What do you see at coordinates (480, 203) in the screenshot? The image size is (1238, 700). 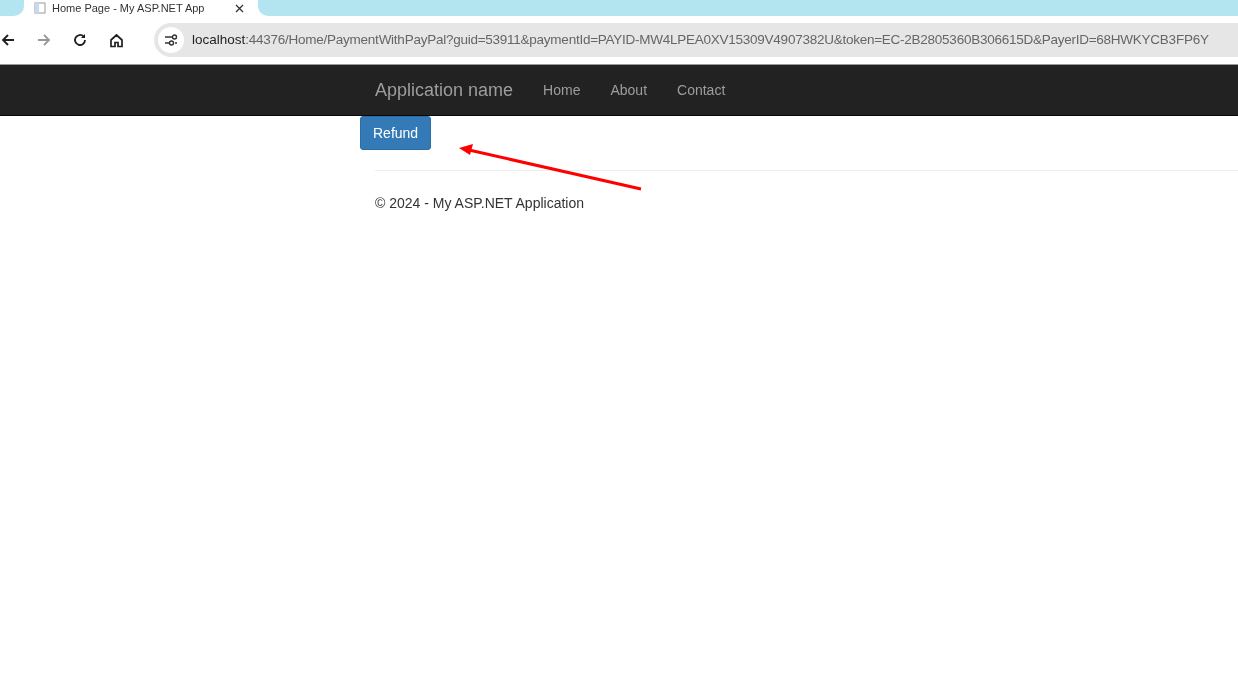 I see `footer-text: © 2024 - My ASP.NET Application` at bounding box center [480, 203].